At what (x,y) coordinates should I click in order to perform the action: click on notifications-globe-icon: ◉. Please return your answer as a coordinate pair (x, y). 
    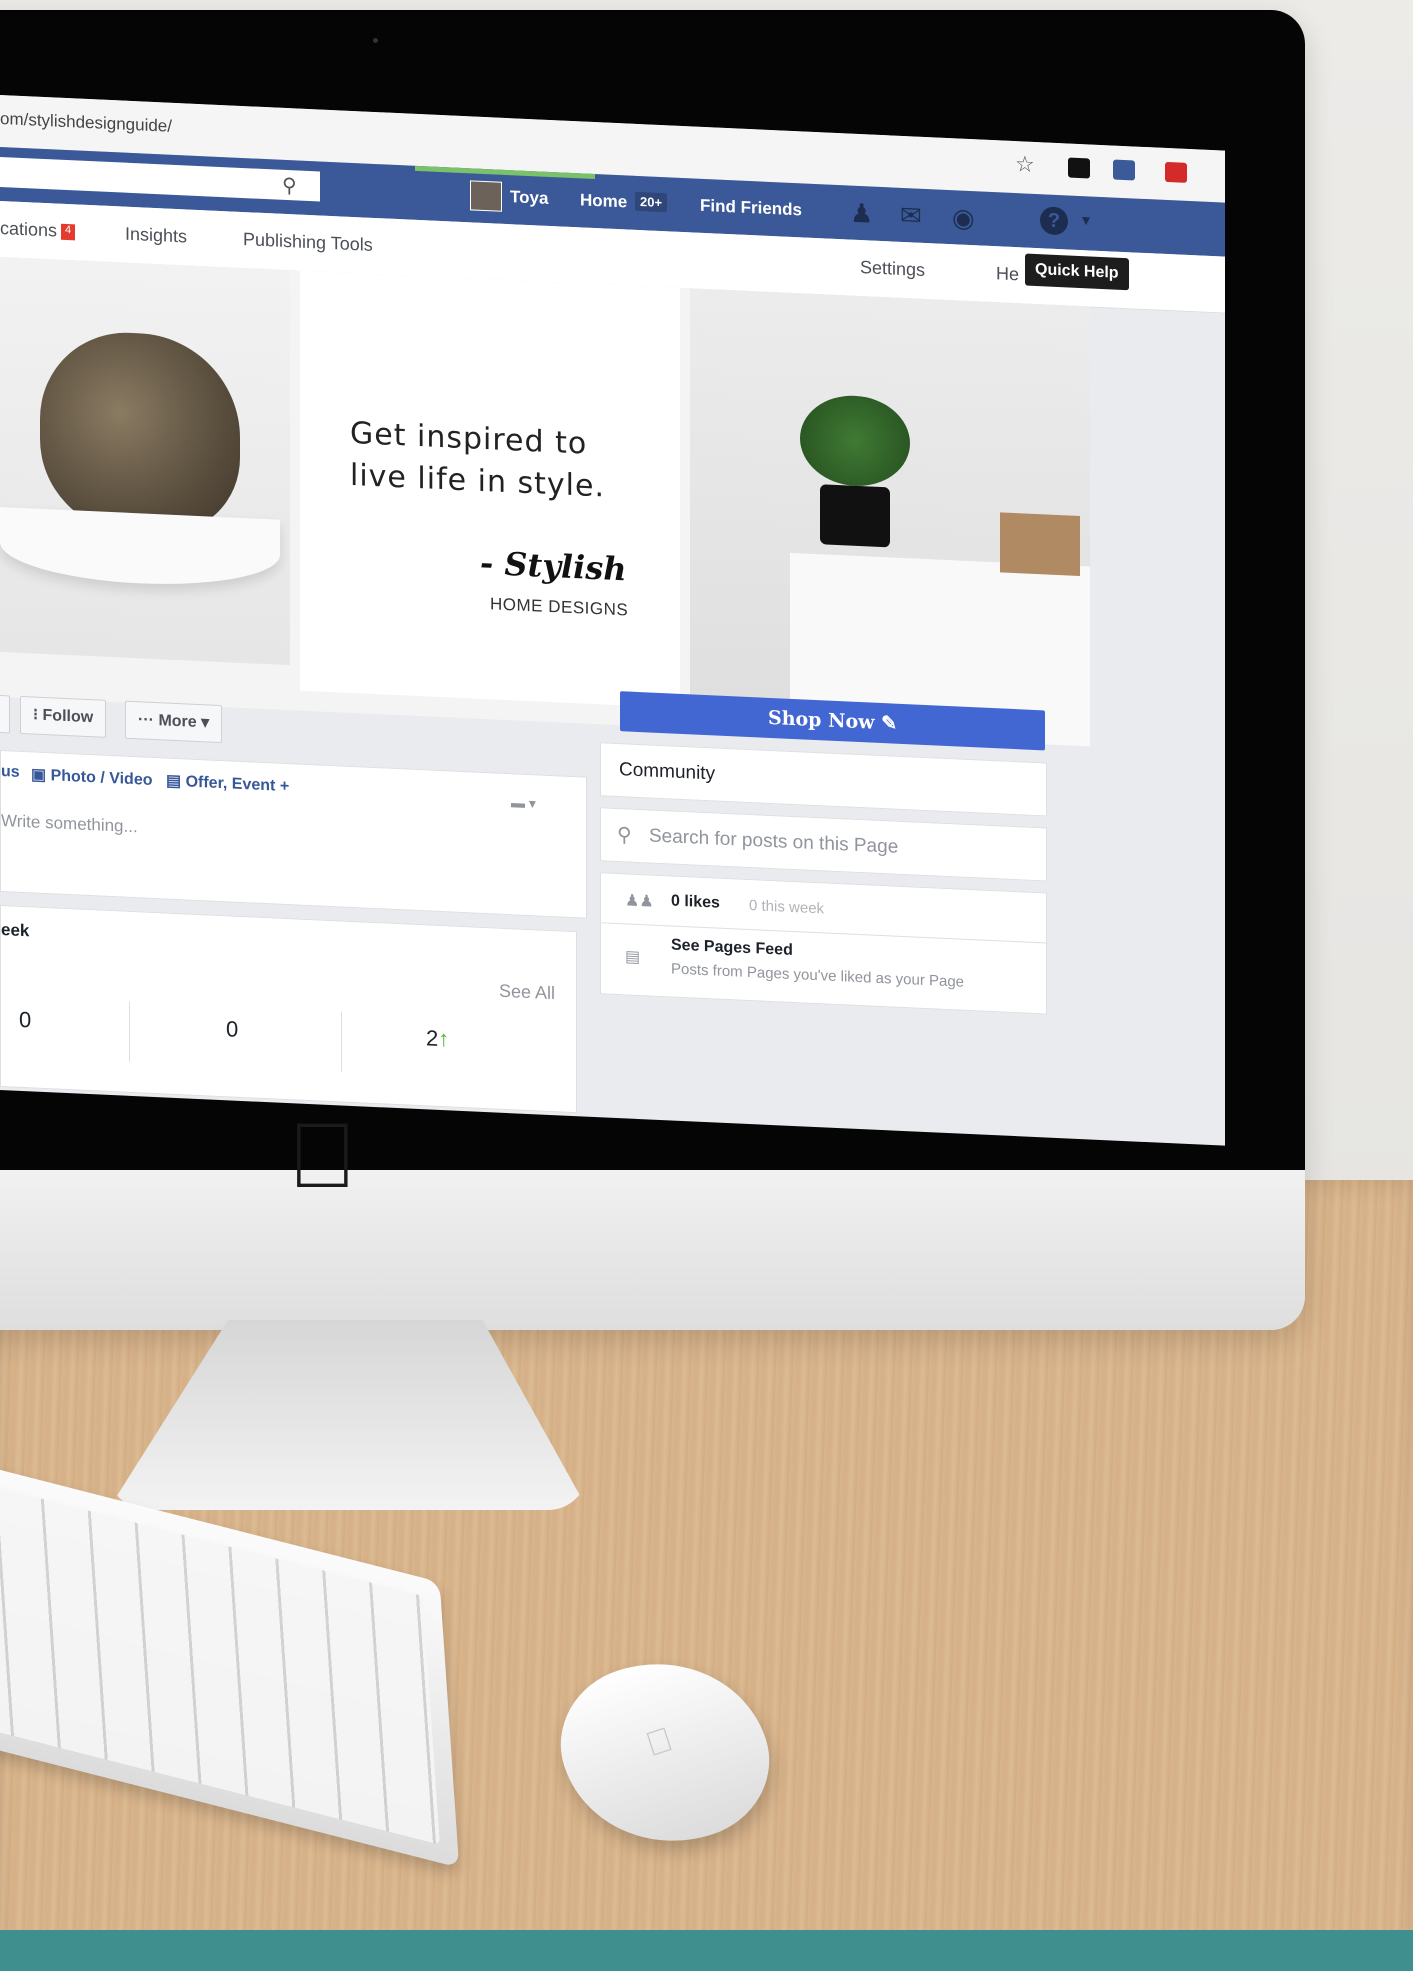
    Looking at the image, I should click on (963, 218).